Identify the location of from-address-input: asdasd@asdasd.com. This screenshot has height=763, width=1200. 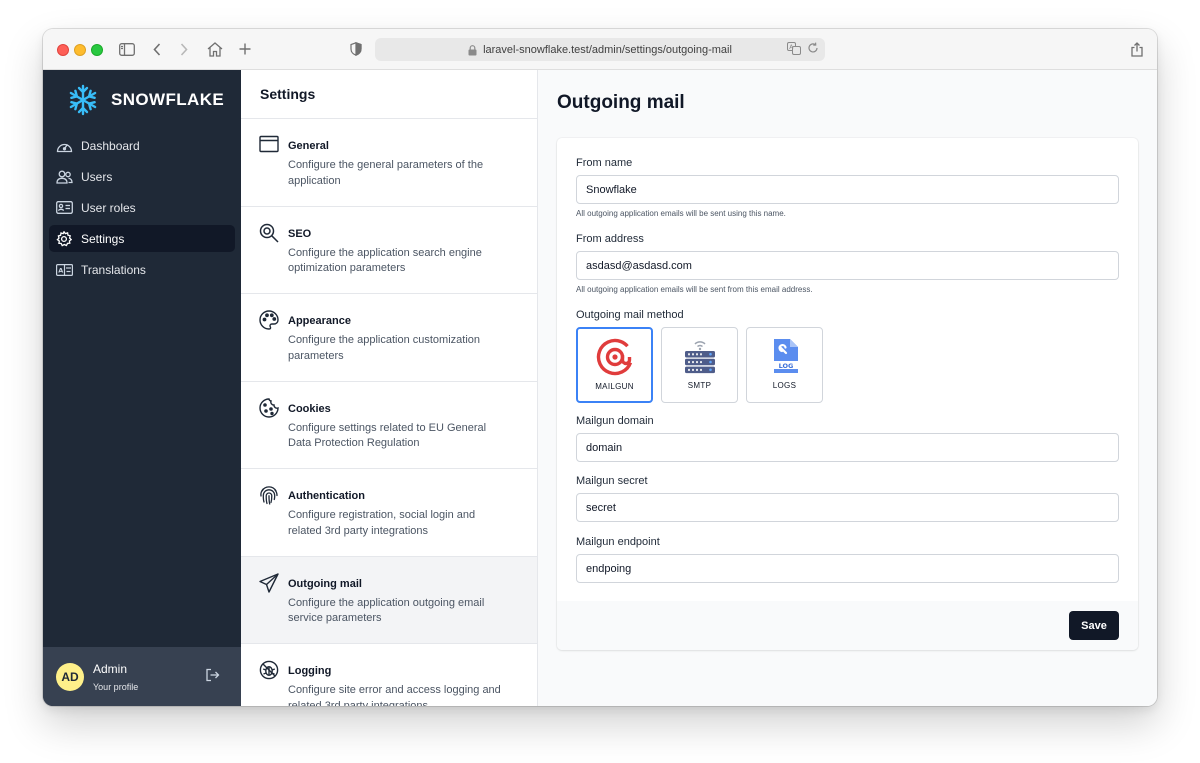
(847, 265).